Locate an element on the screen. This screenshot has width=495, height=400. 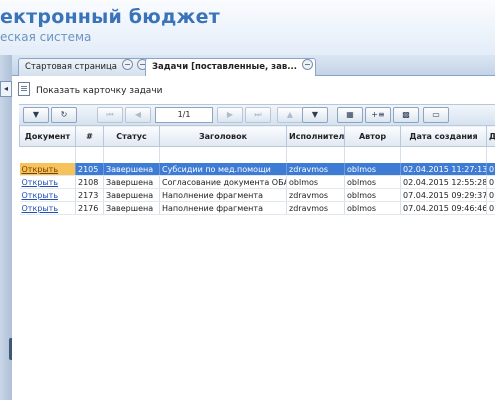
cell-number: 2105 is located at coordinates (89, 169).